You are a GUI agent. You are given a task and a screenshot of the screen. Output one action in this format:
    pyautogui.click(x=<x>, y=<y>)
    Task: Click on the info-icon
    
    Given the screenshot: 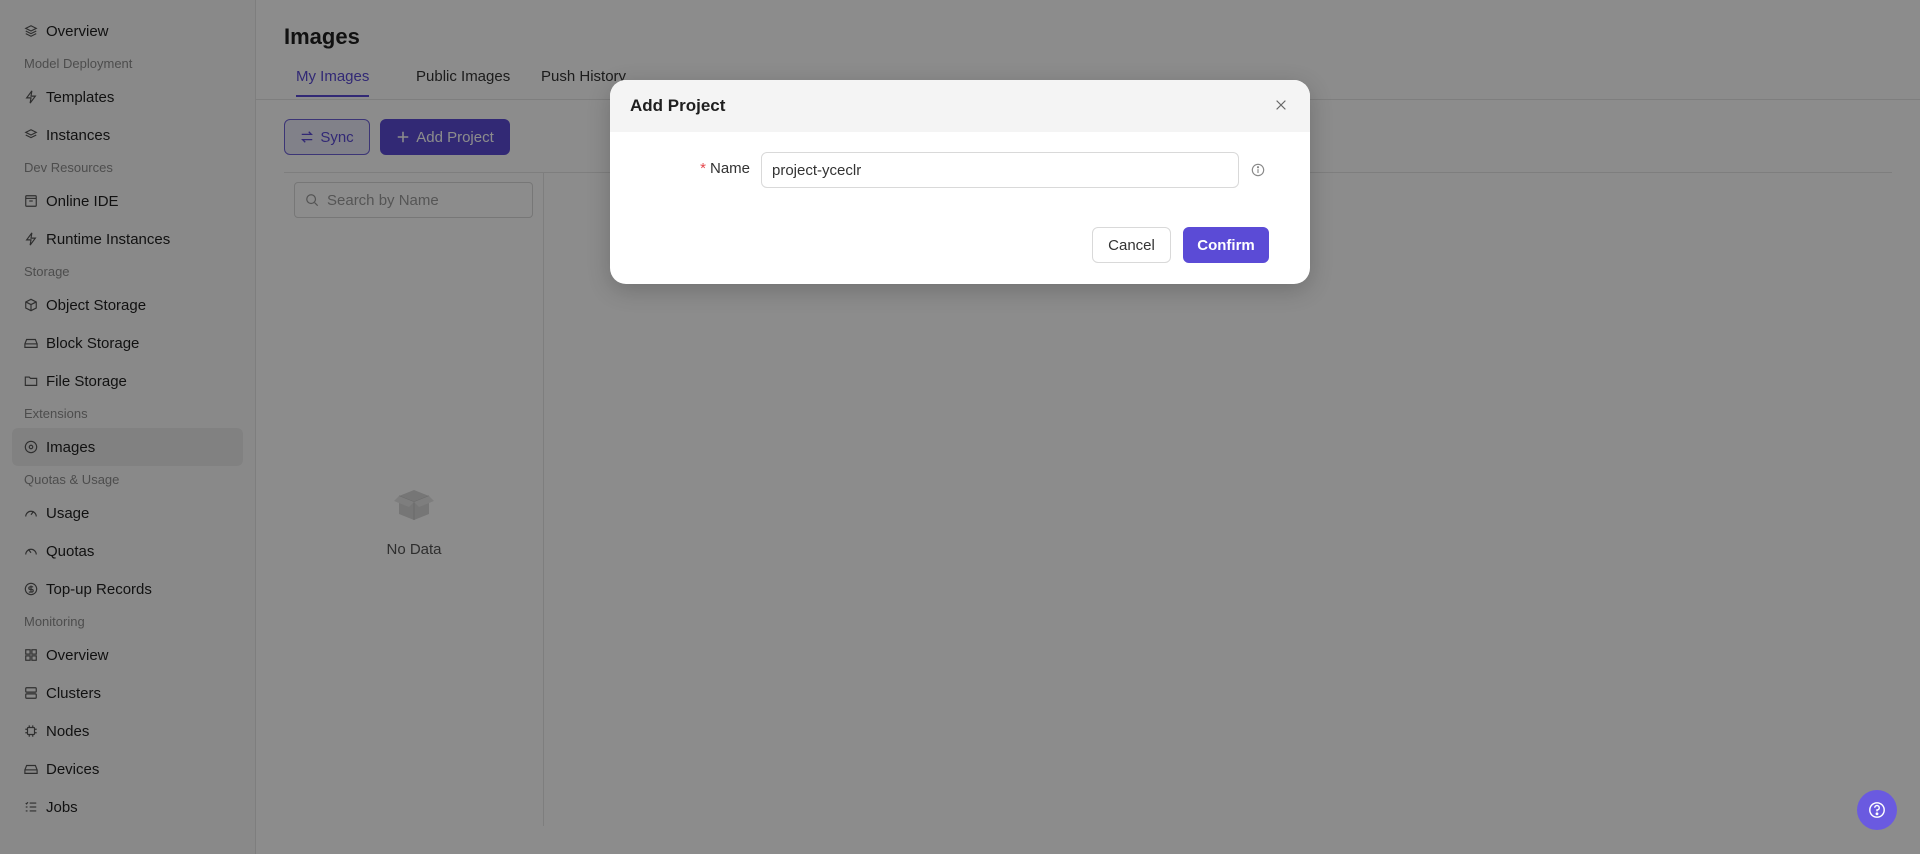 What is the action you would take?
    pyautogui.click(x=1258, y=170)
    